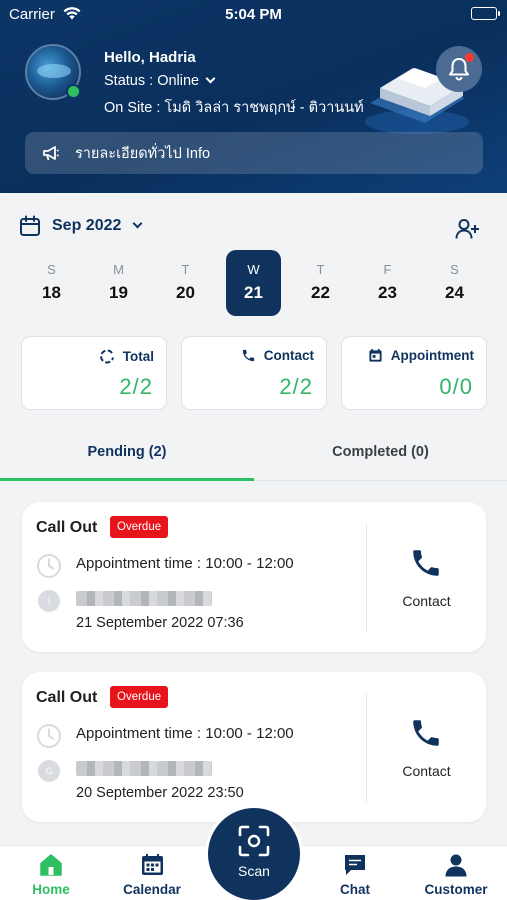 The image size is (507, 900). I want to click on day-item: T 22, so click(320, 283).